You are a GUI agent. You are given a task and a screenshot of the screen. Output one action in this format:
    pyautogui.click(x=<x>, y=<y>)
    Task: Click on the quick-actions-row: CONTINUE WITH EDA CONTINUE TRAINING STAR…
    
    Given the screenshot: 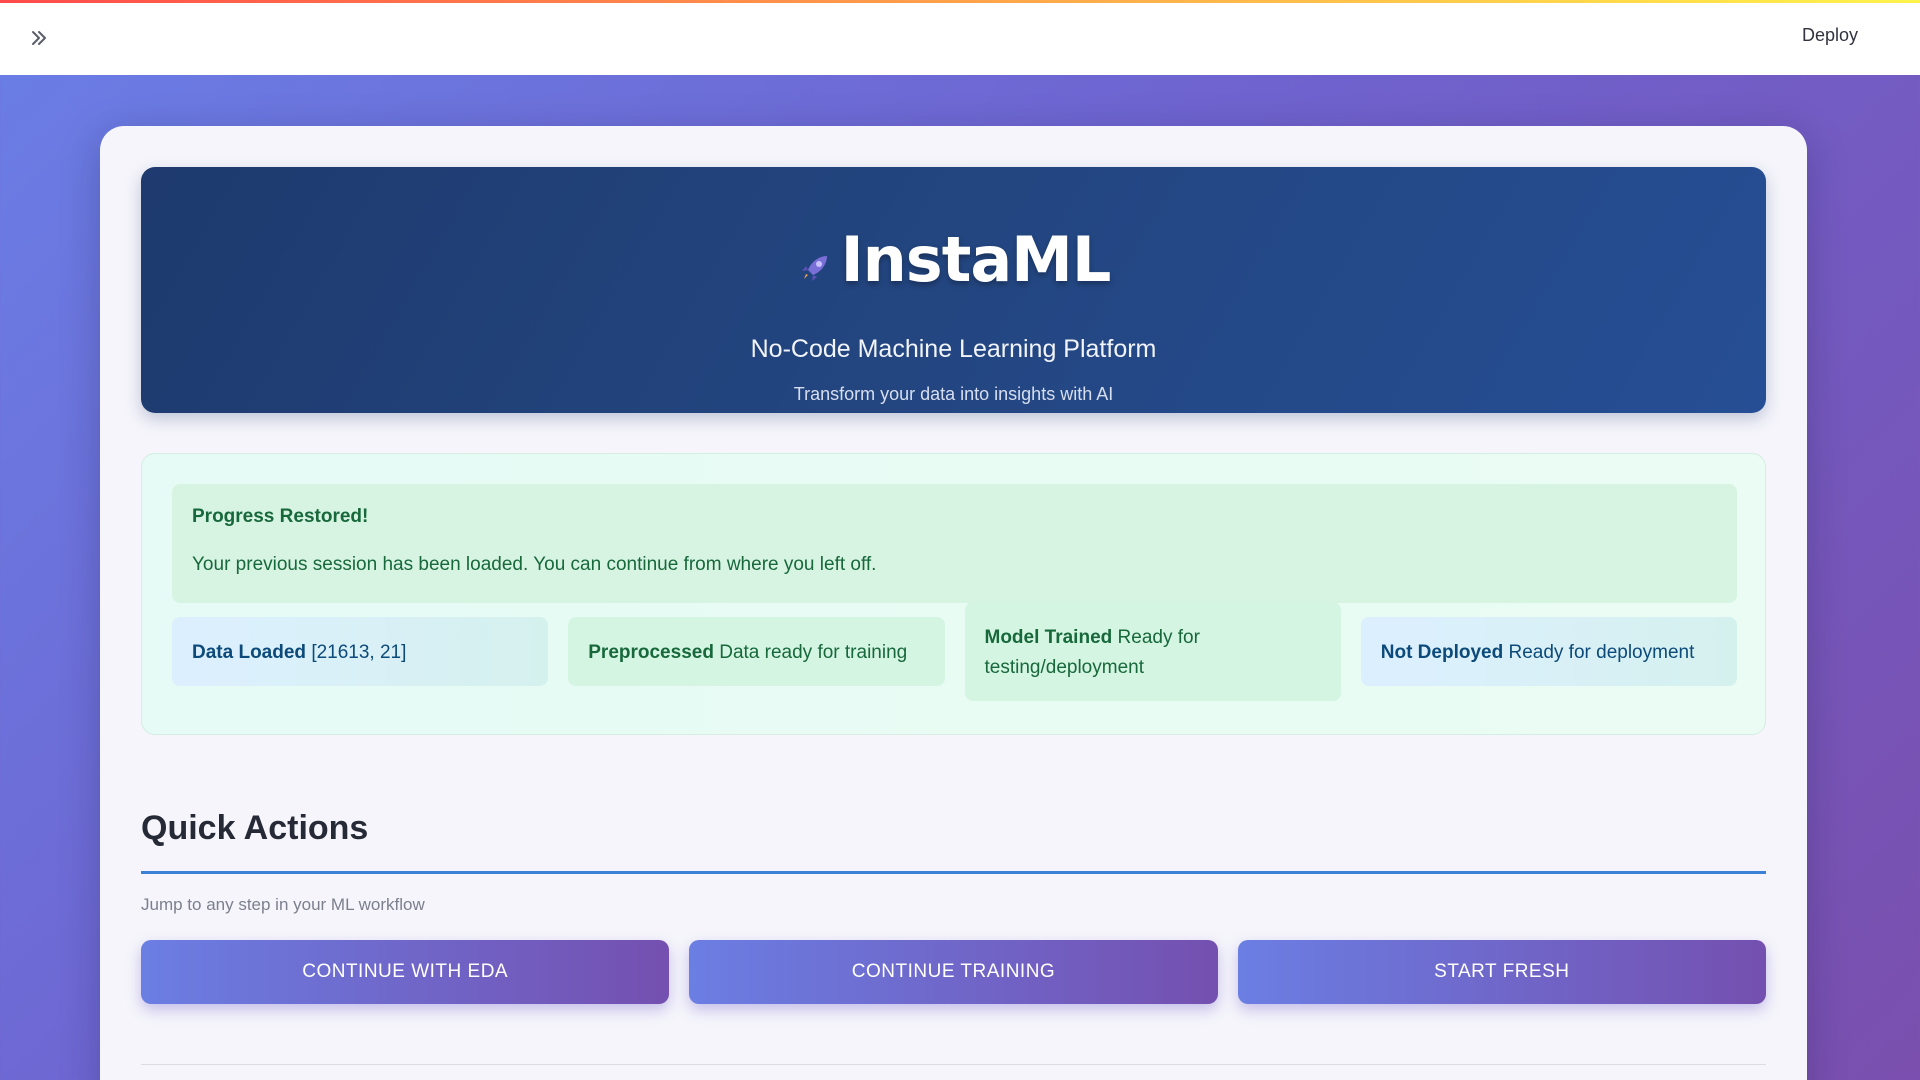 What is the action you would take?
    pyautogui.click(x=953, y=972)
    